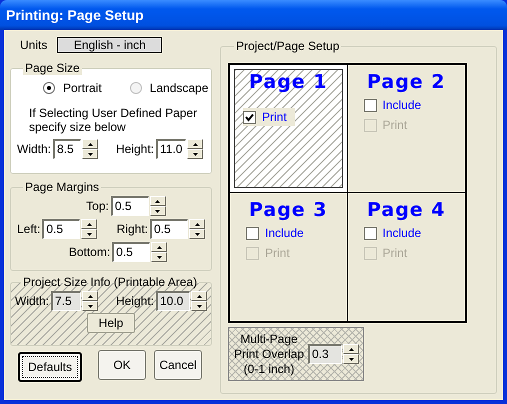 The width and height of the screenshot is (507, 404). Describe the element at coordinates (50, 367) in the screenshot. I see `dialog-button: Defaults` at that location.